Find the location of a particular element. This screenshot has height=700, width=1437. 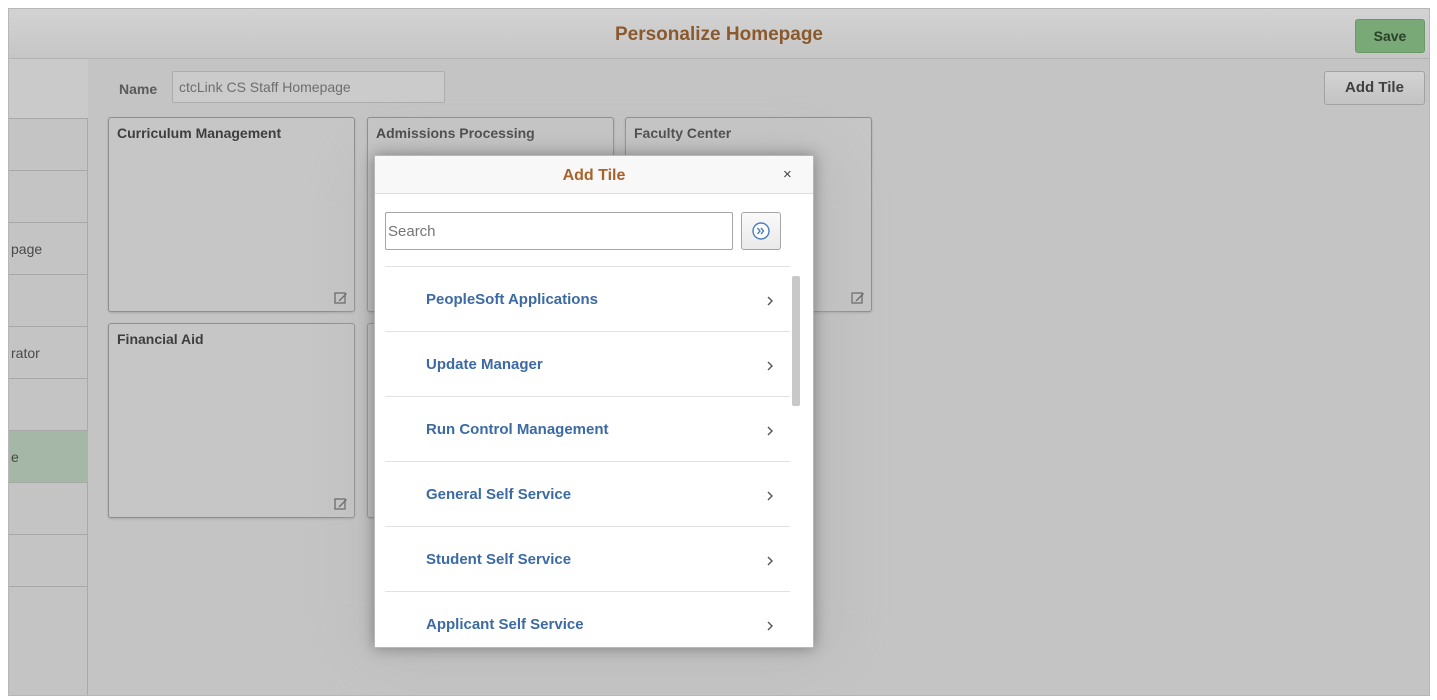

dialog-header: Add Tile × is located at coordinates (594, 175).